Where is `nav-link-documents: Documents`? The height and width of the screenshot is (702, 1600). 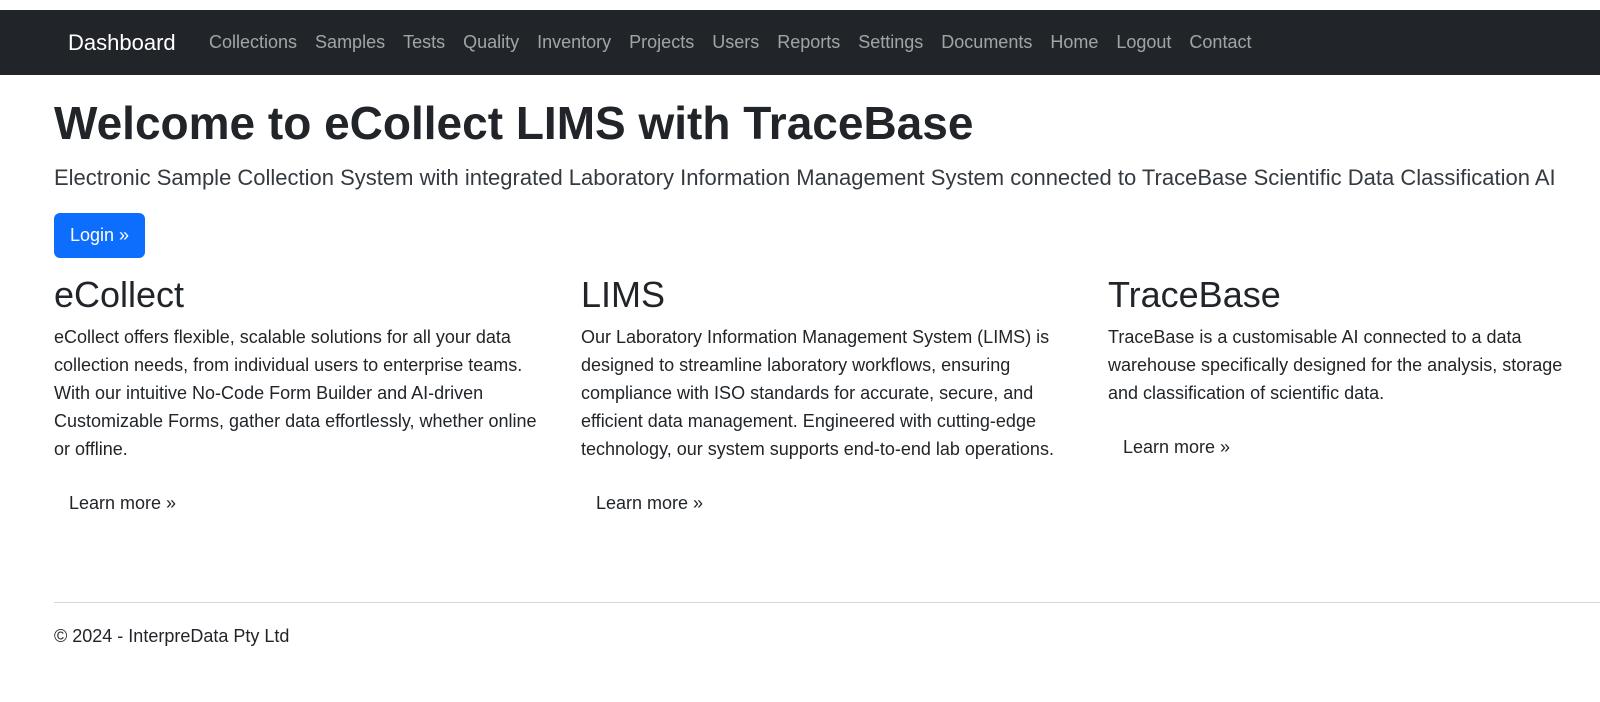
nav-link-documents: Documents is located at coordinates (986, 42).